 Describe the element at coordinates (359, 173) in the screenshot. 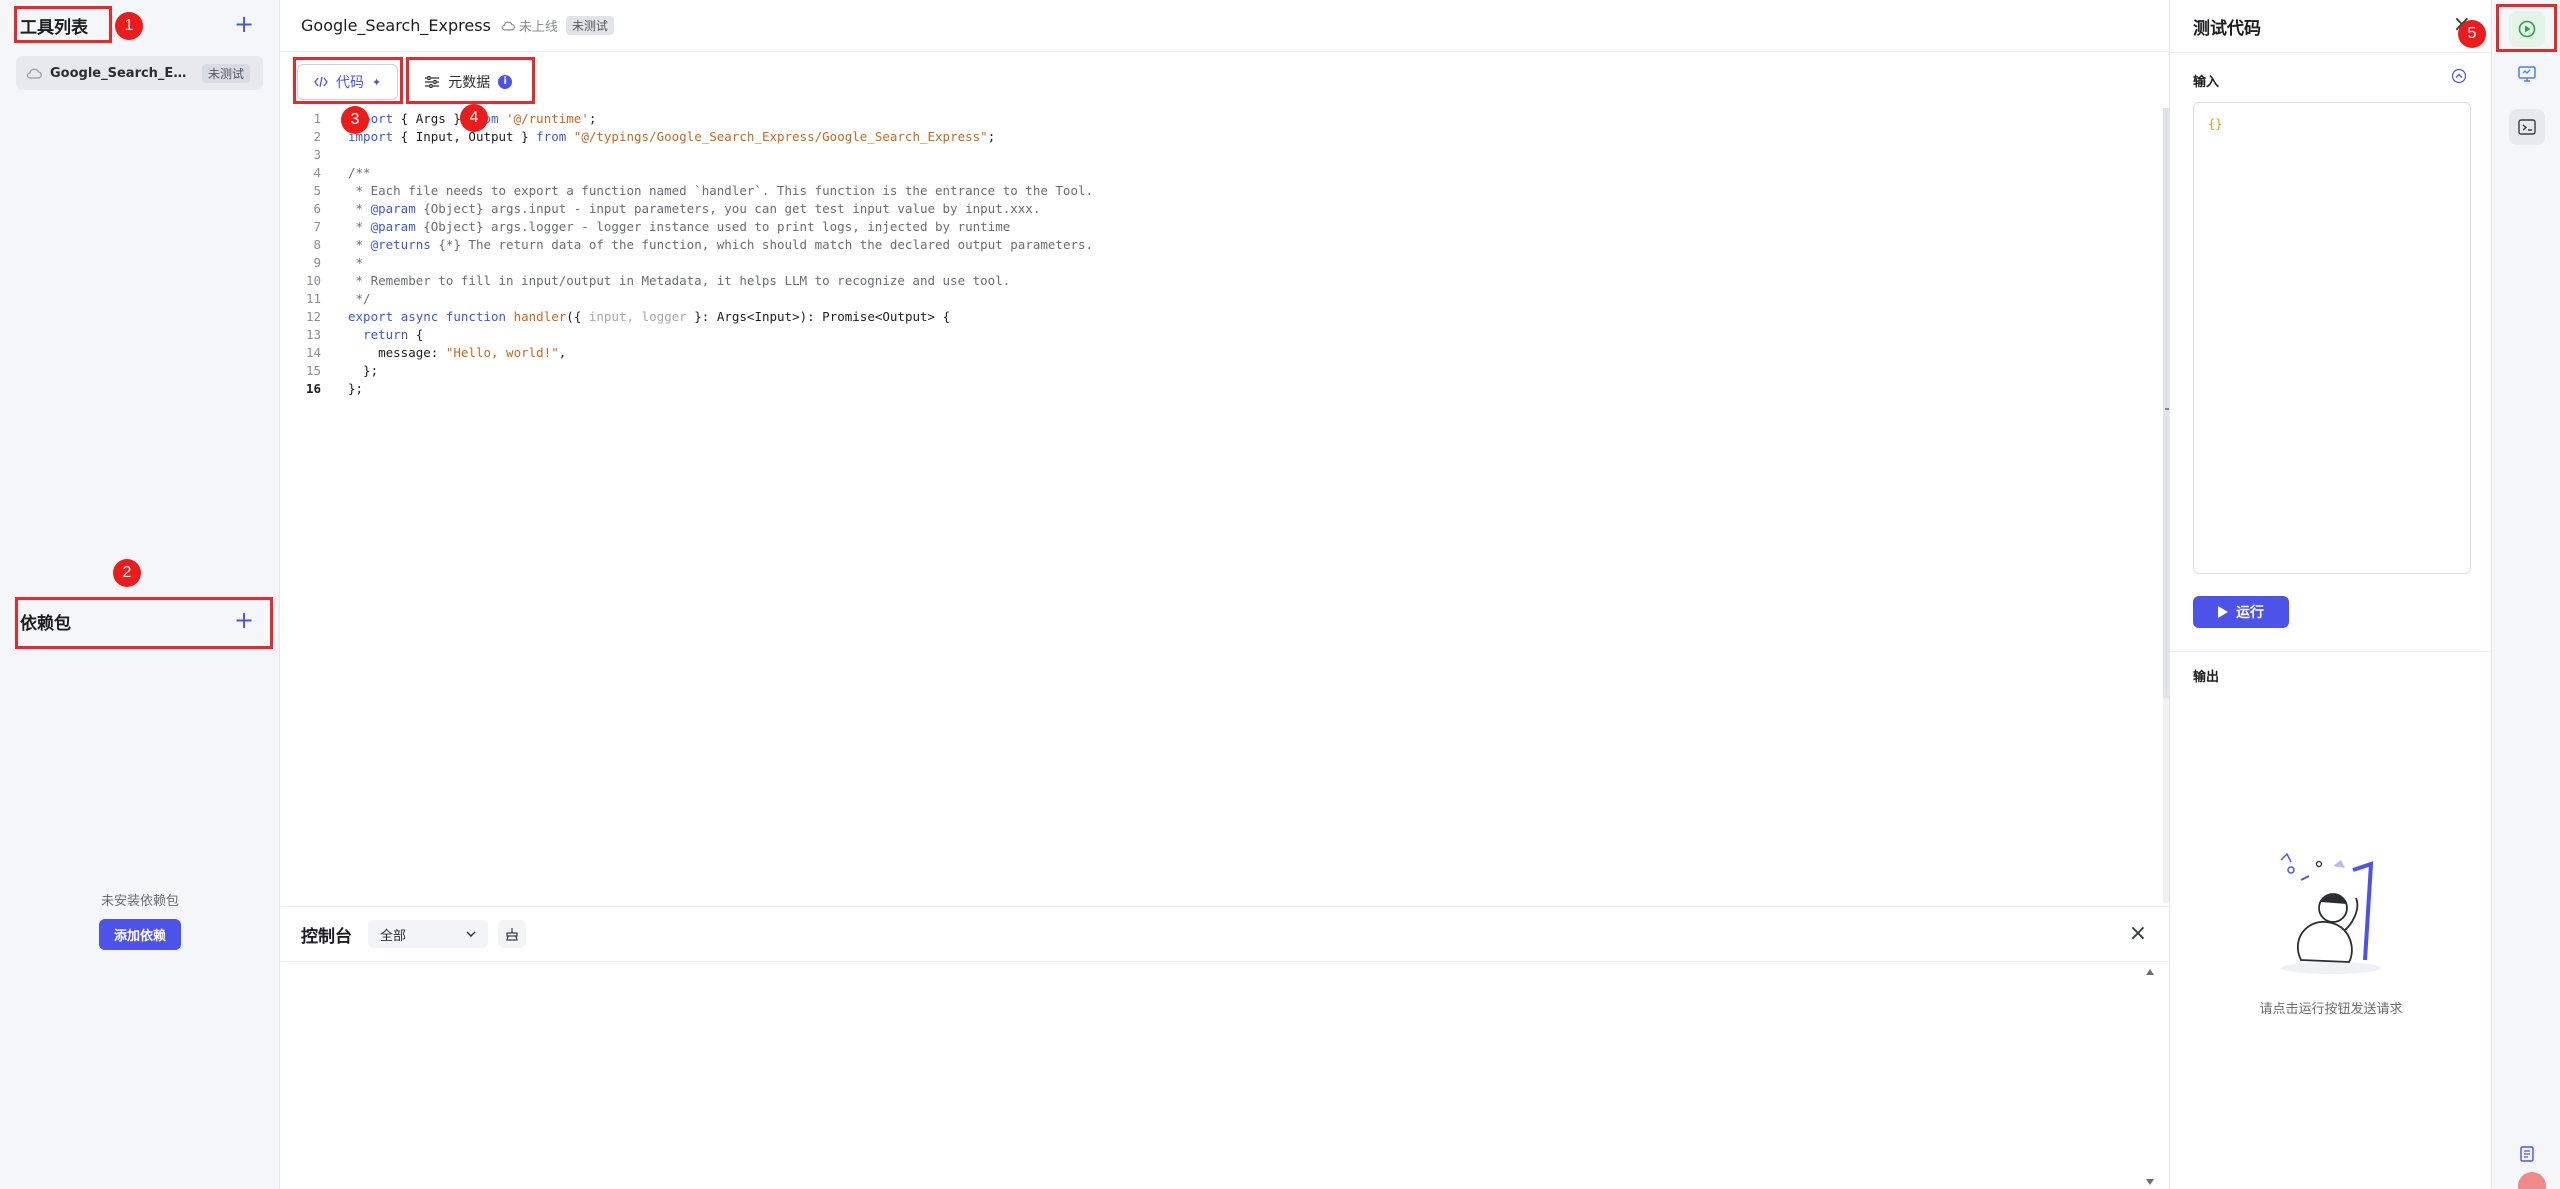

I see `code-text: /**` at that location.